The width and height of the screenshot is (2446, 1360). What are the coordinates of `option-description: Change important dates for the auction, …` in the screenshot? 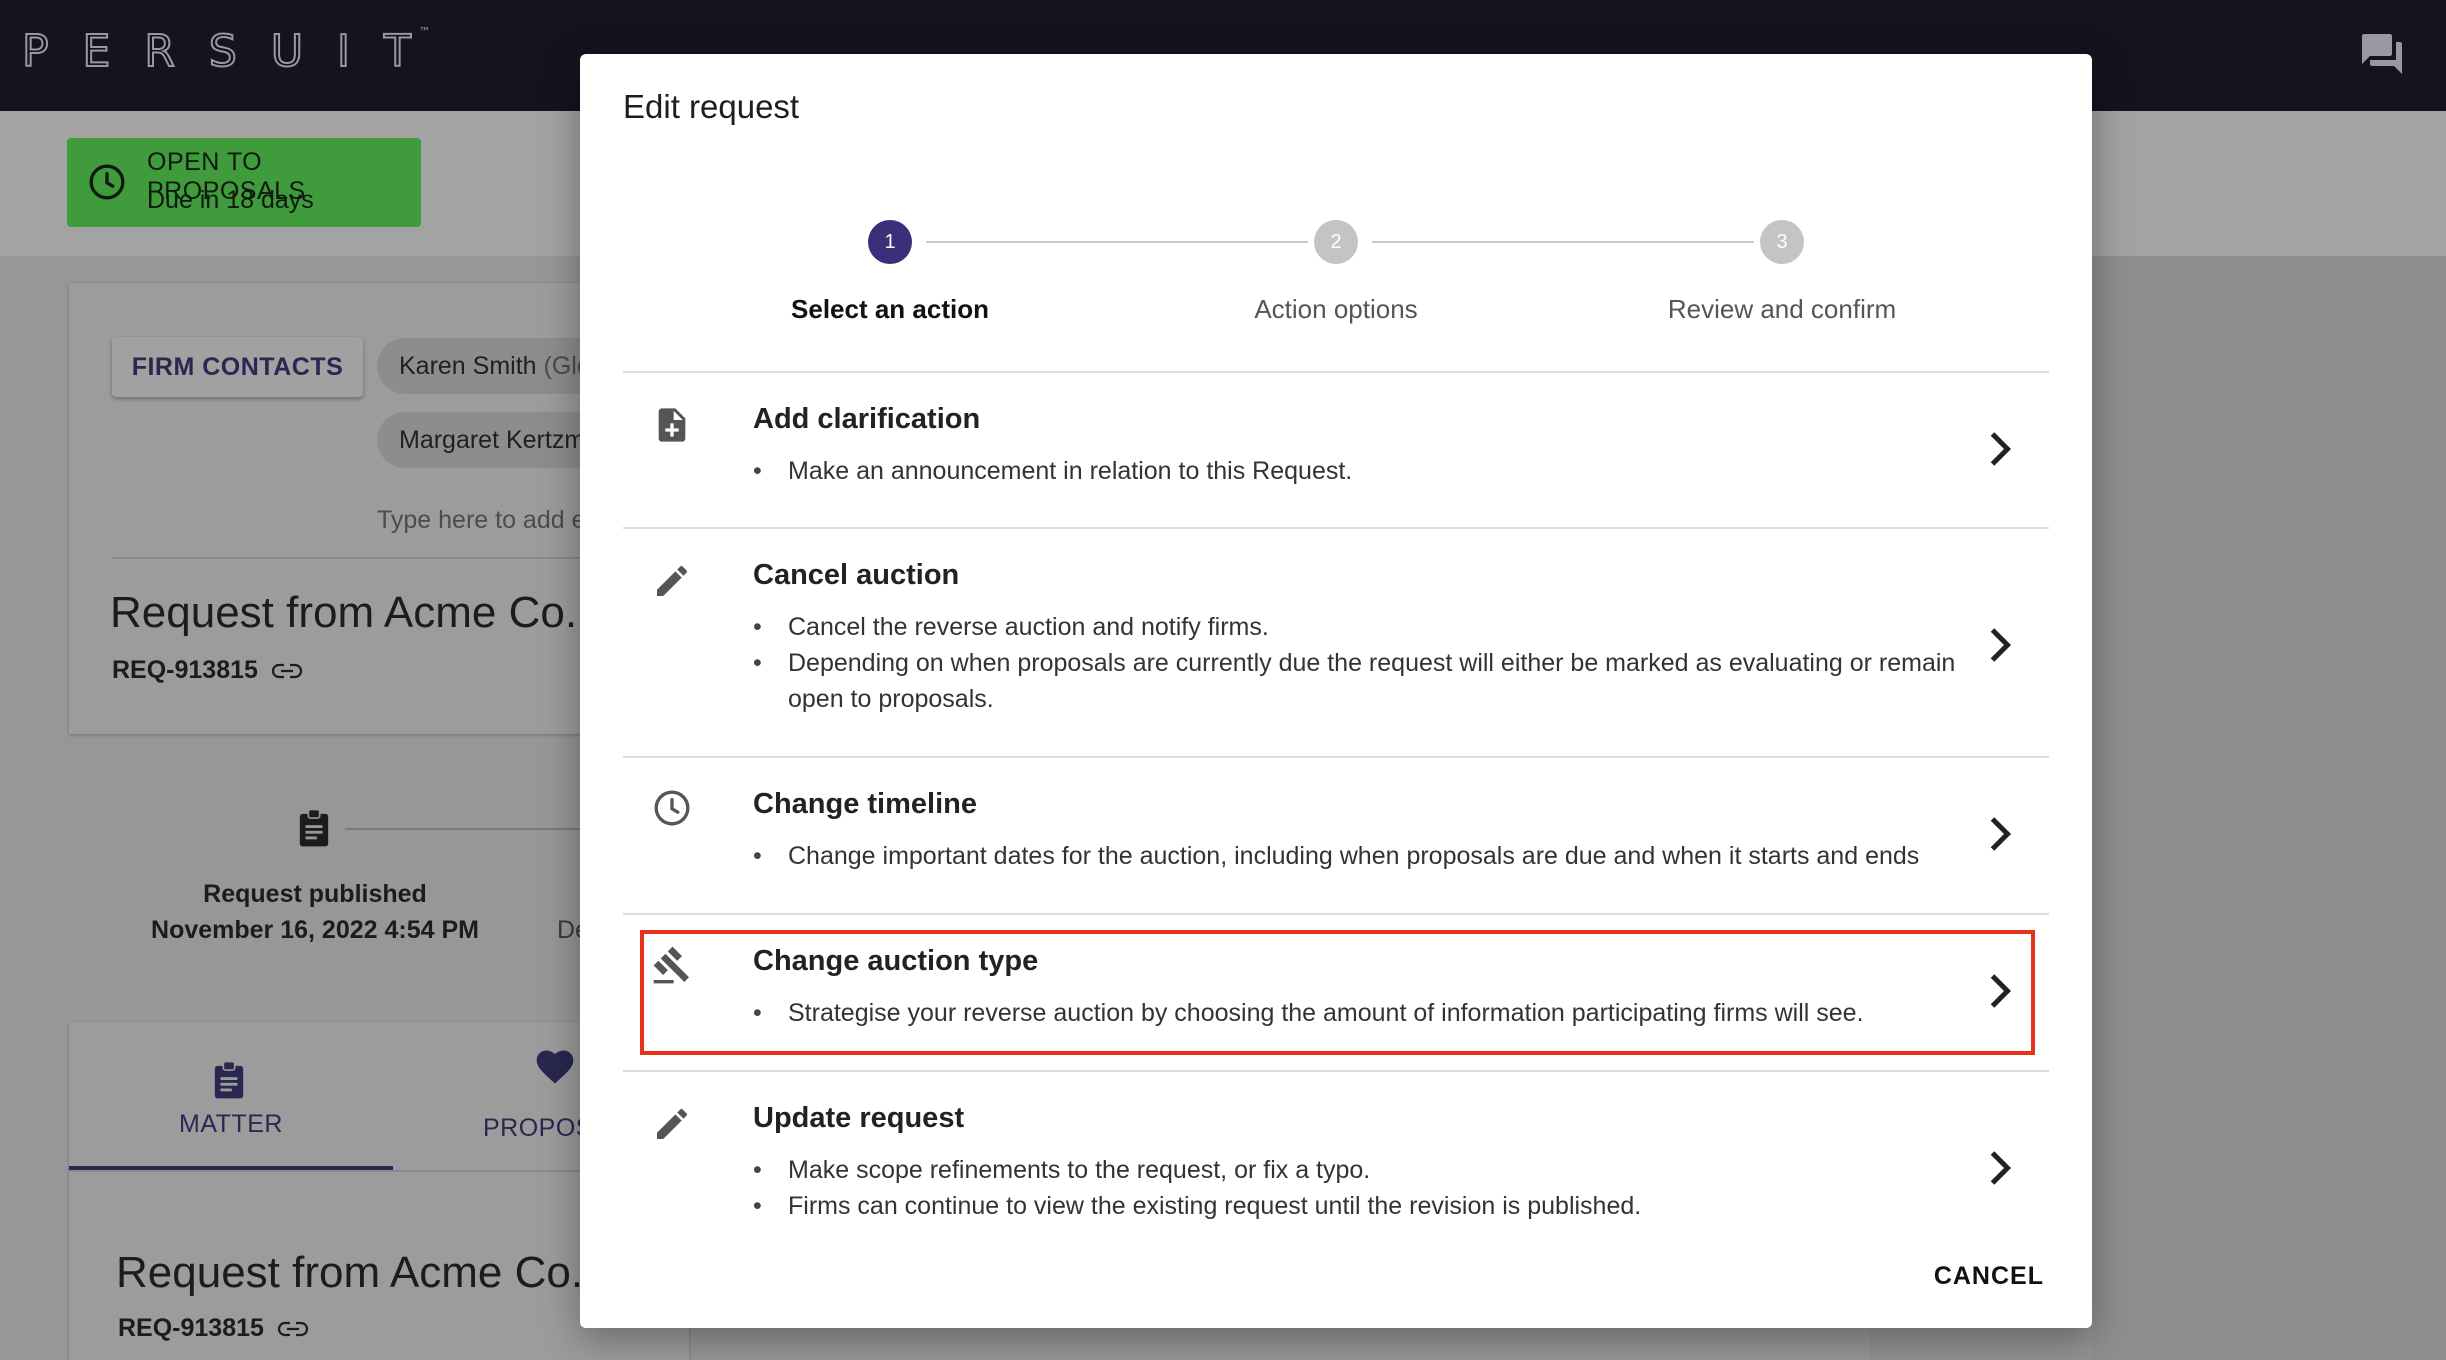 It's located at (1368, 856).